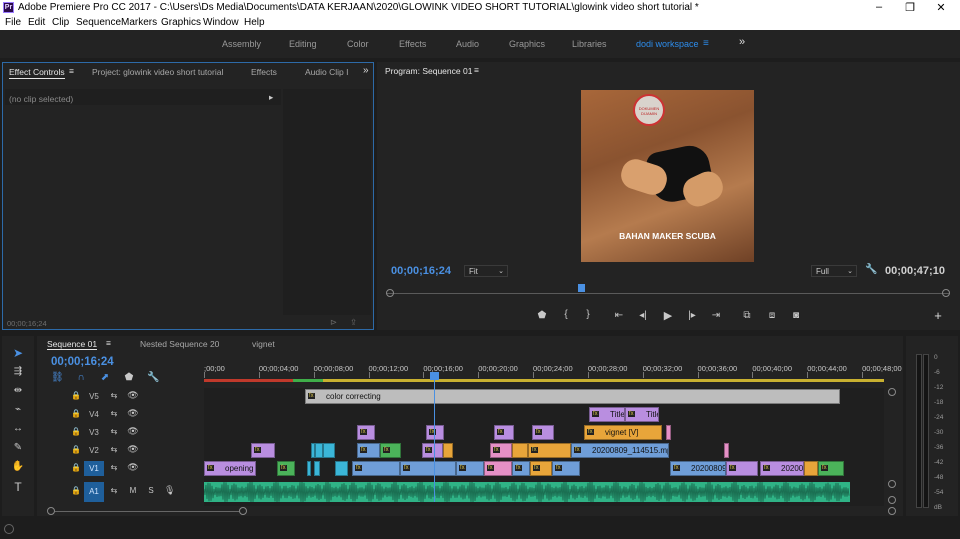  What do you see at coordinates (181, 22) in the screenshot?
I see `menu-graphics: Graphics` at bounding box center [181, 22].